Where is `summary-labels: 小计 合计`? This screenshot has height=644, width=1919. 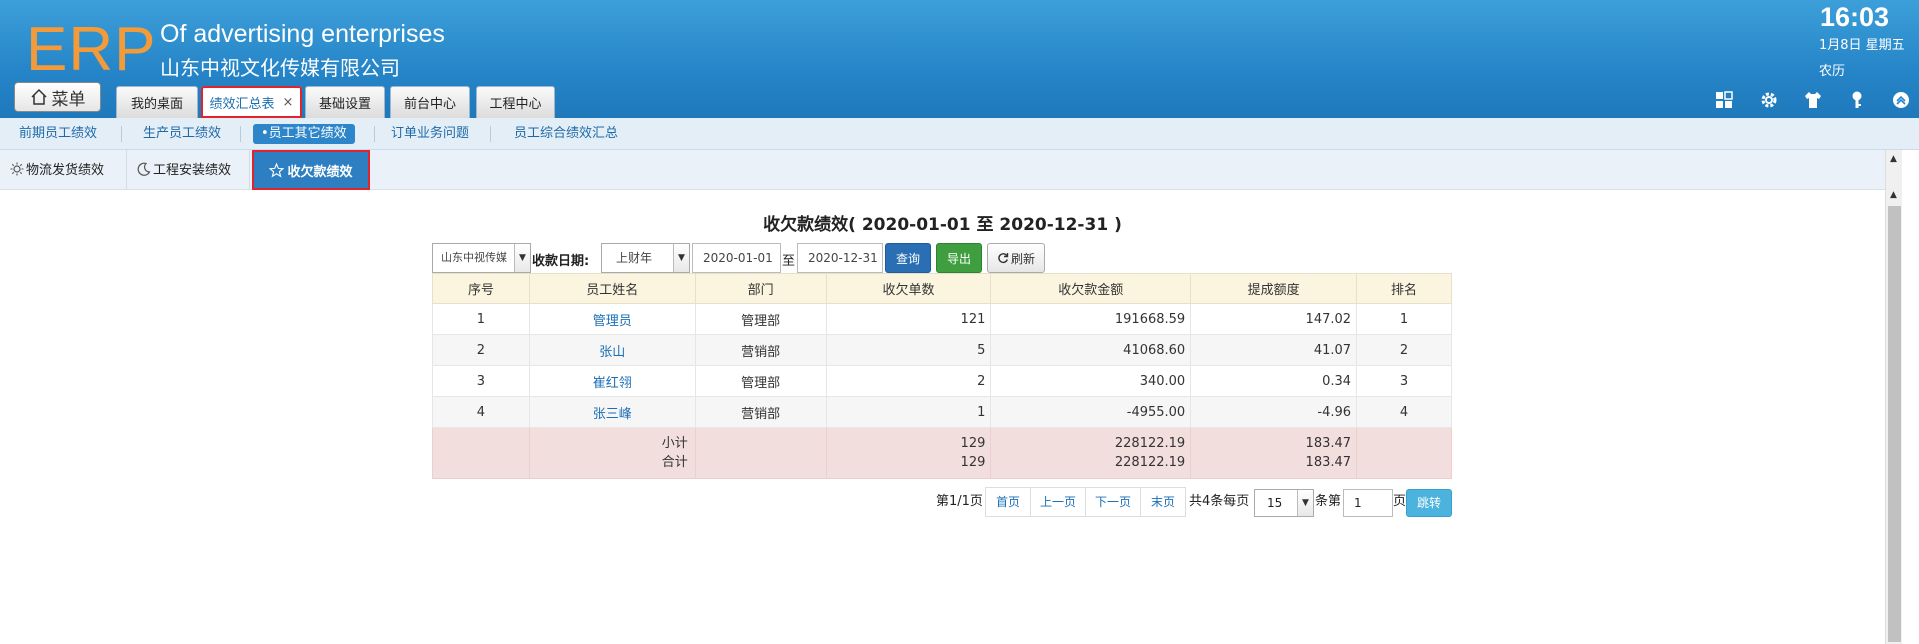 summary-labels: 小计 合计 is located at coordinates (612, 453).